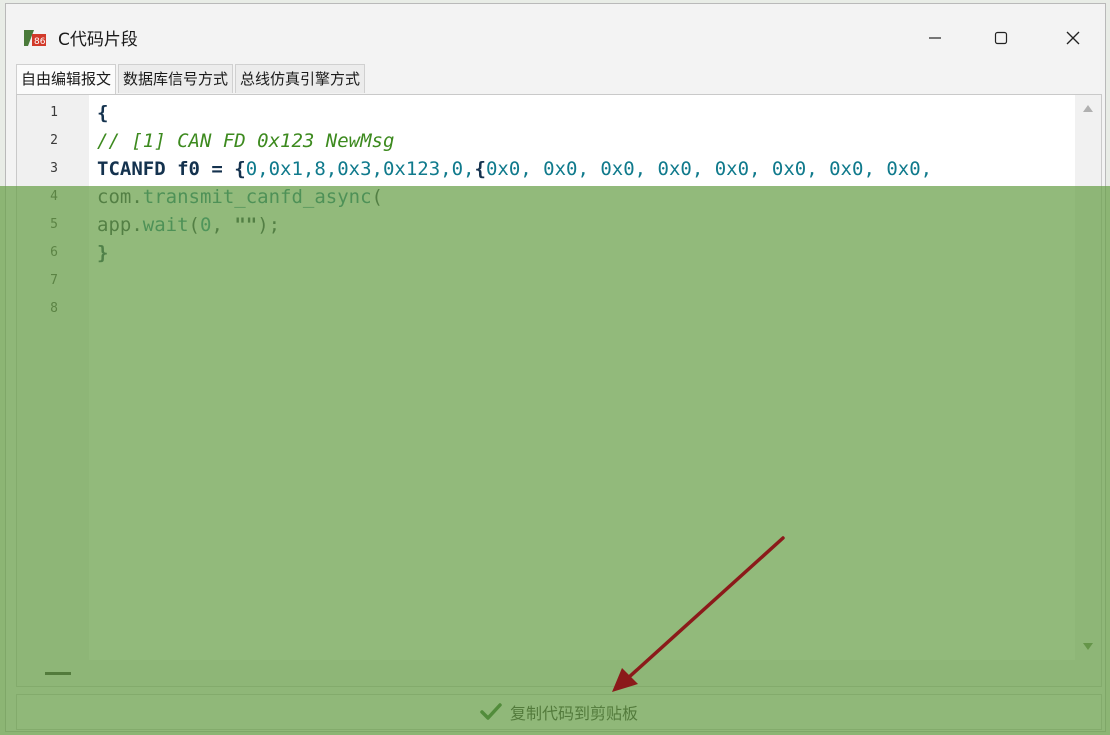  What do you see at coordinates (54, 140) in the screenshot?
I see `line-number: 2` at bounding box center [54, 140].